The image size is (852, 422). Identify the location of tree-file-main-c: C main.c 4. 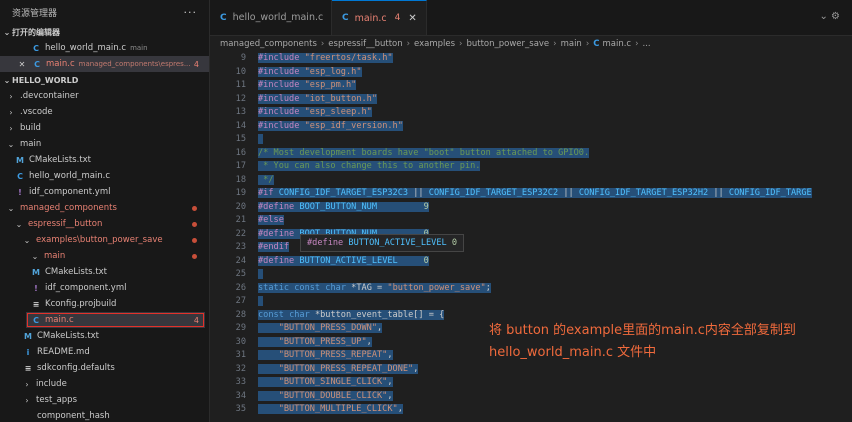
(115, 320).